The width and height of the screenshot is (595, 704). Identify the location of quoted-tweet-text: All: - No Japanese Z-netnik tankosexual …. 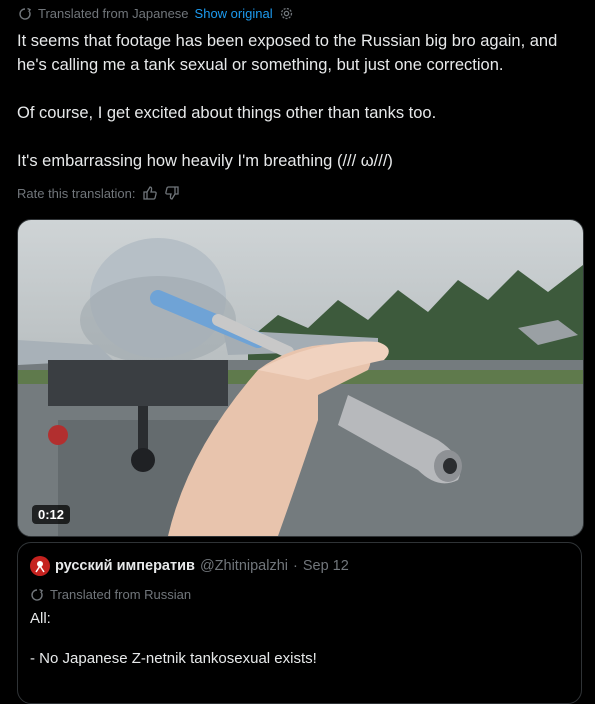
(300, 639).